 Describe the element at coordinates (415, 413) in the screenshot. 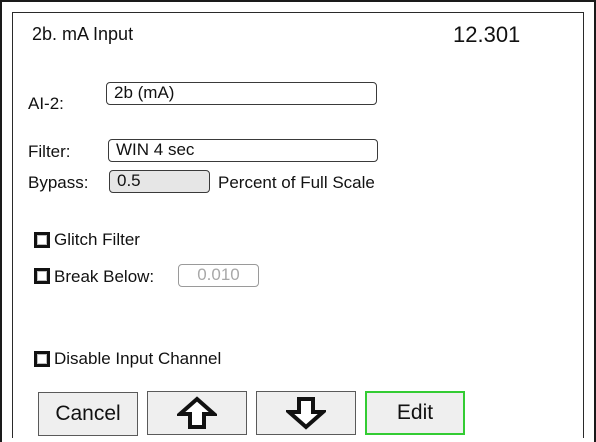

I see `edit-button: Edit` at that location.